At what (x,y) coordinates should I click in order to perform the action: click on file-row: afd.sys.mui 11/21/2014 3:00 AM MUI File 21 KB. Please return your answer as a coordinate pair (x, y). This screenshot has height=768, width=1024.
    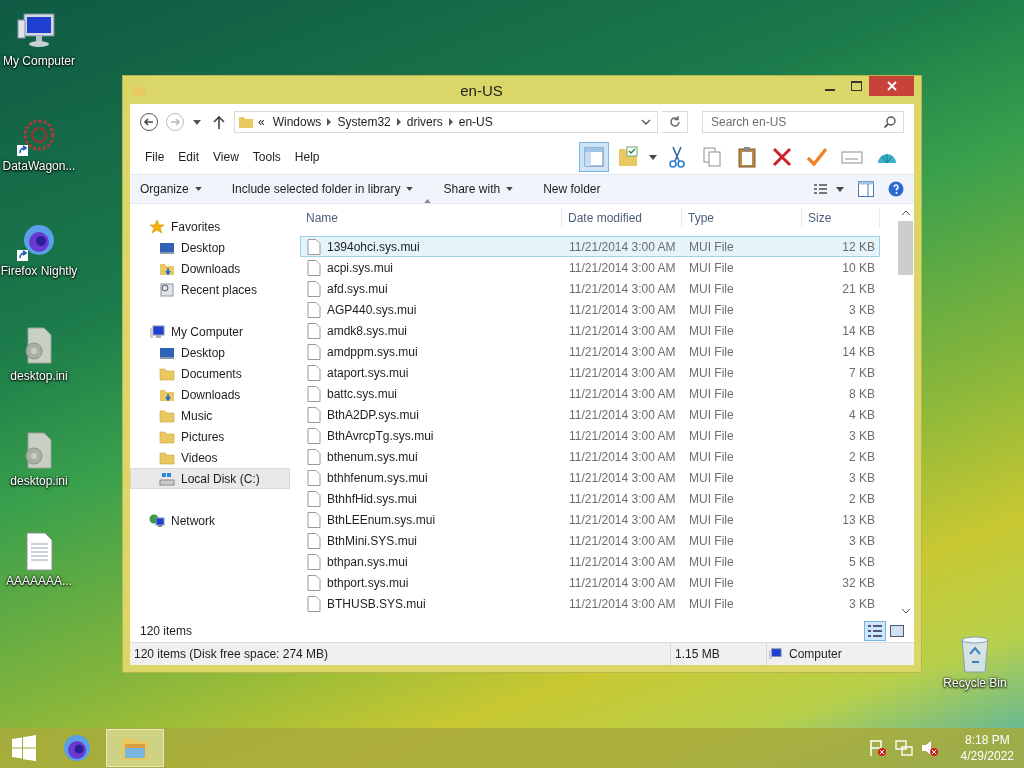
    Looking at the image, I should click on (590, 288).